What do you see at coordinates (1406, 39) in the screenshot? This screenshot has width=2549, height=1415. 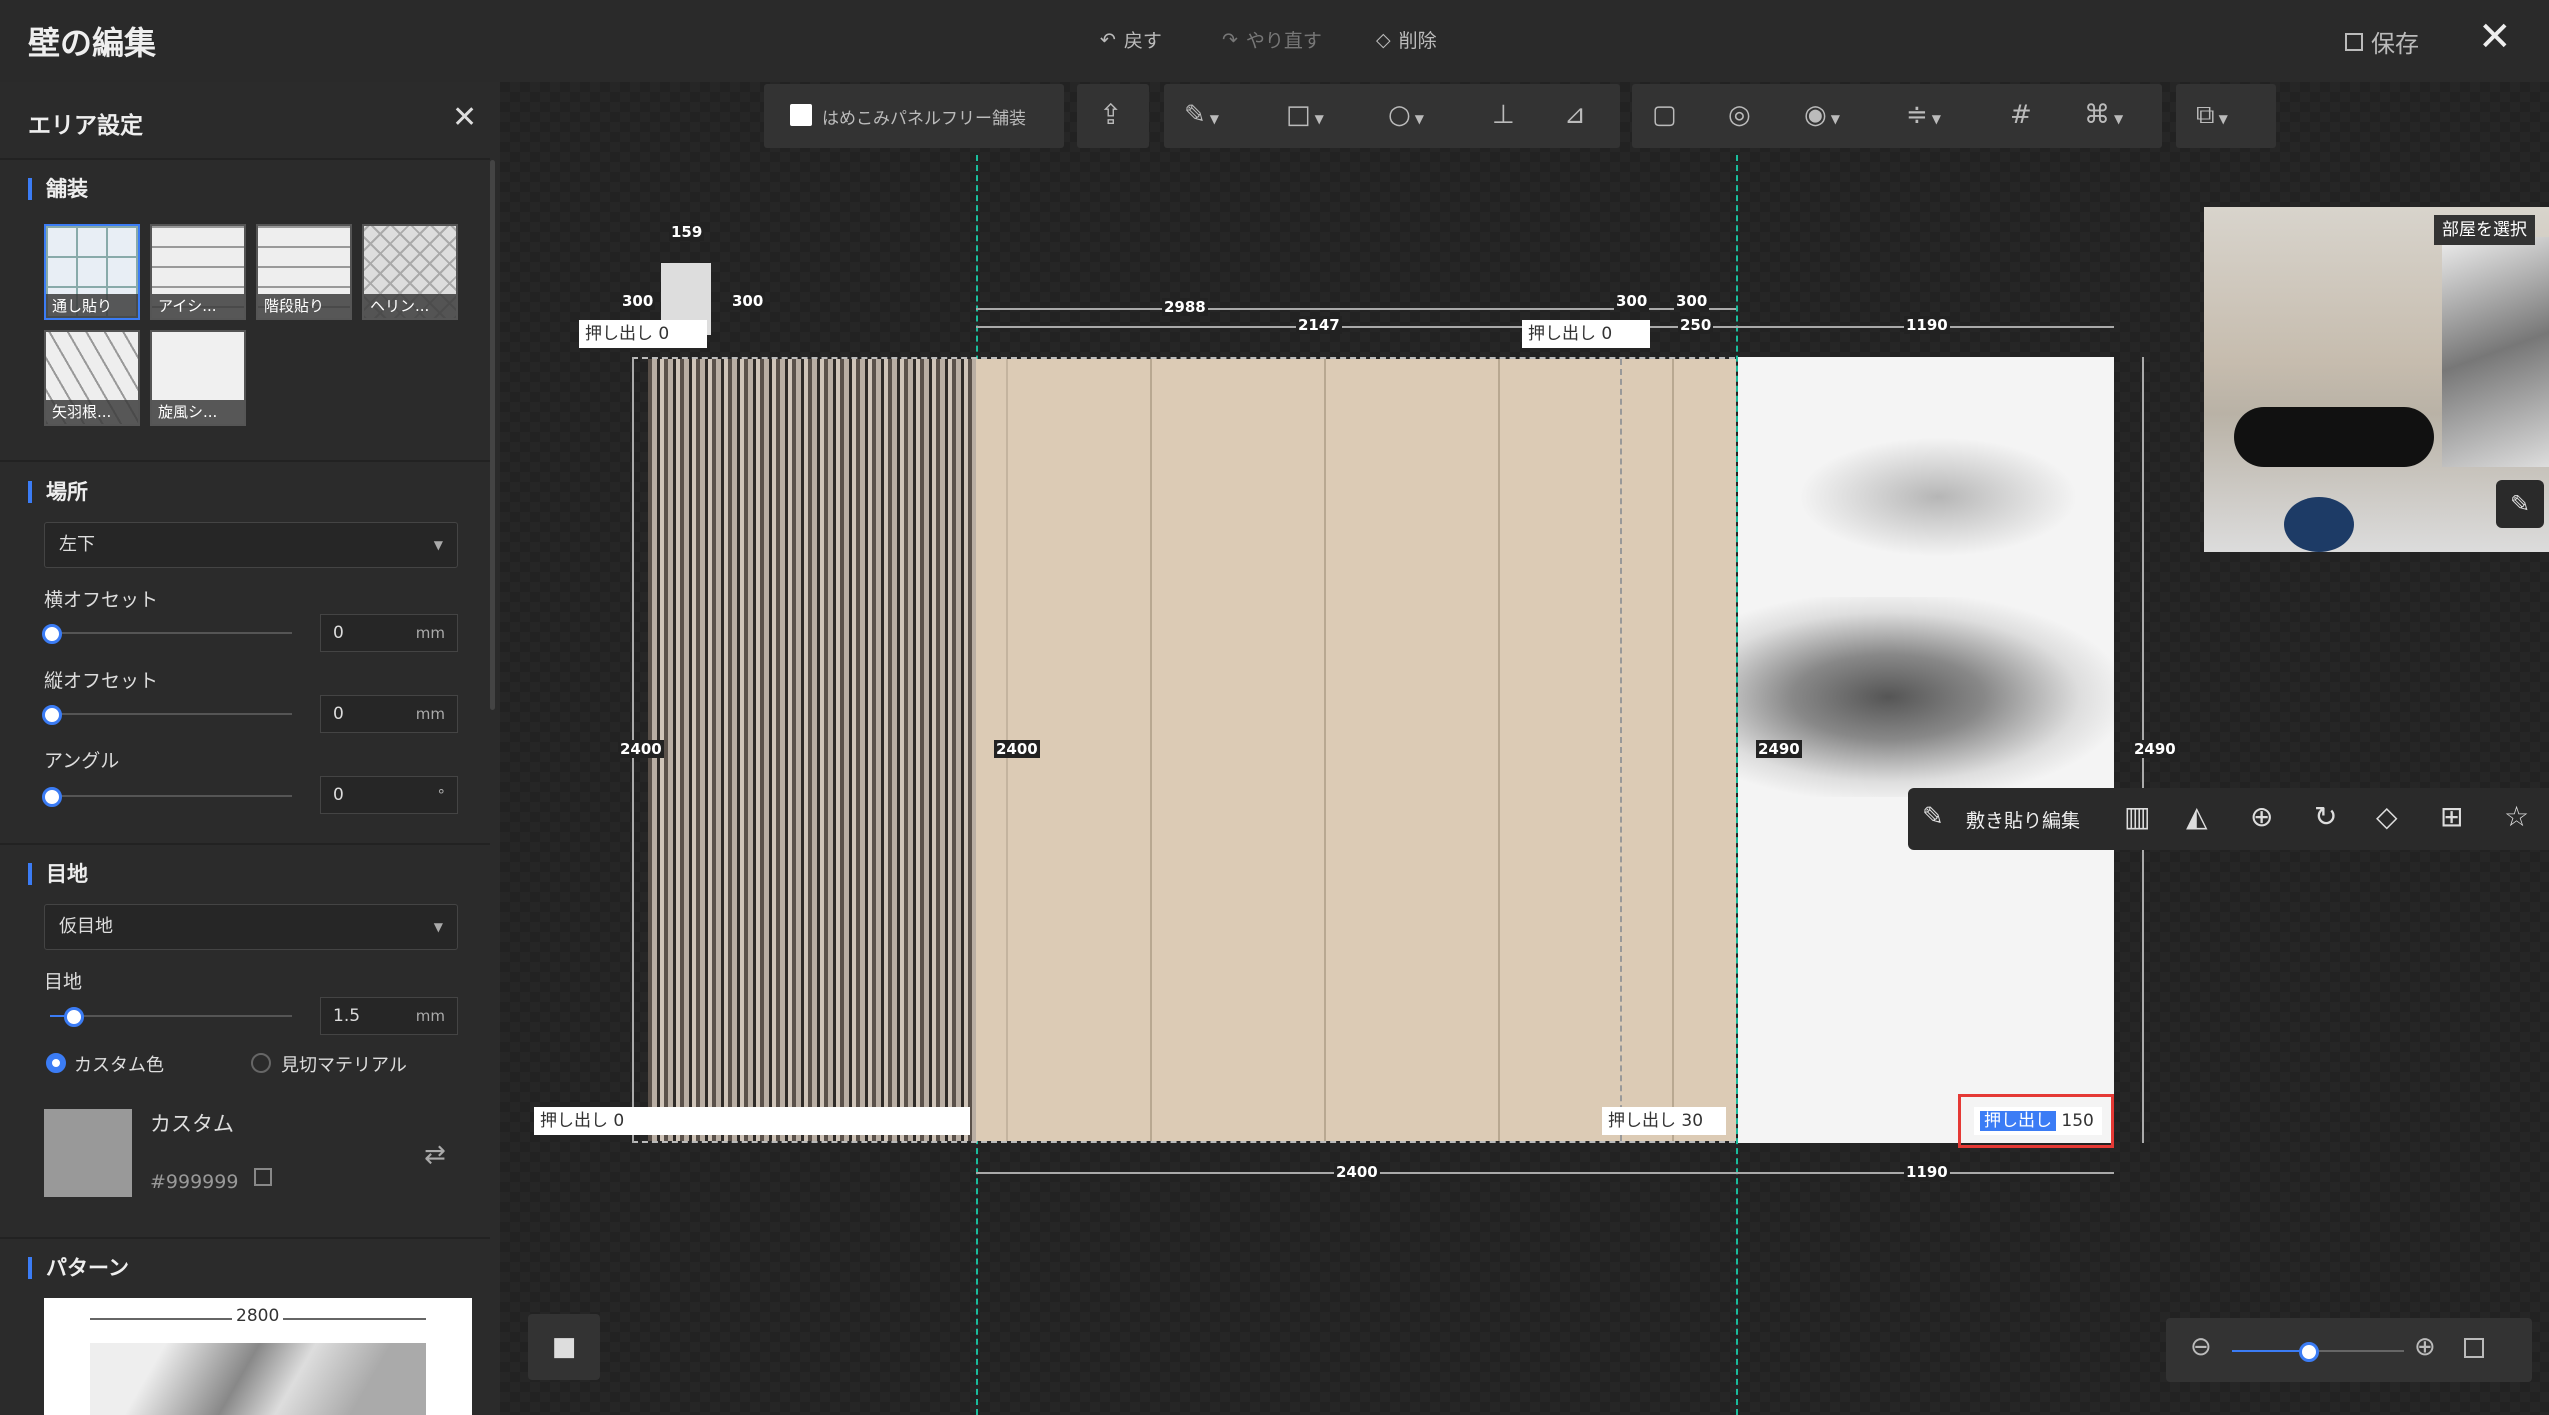 I see `delete-button: ◇ 削除` at bounding box center [1406, 39].